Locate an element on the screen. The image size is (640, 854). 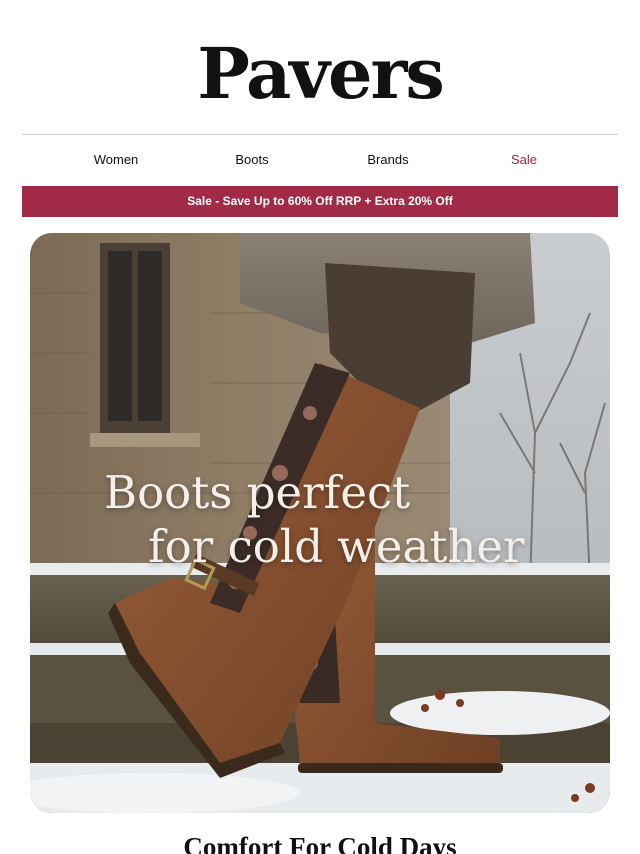
nav-women: Women is located at coordinates (116, 160).